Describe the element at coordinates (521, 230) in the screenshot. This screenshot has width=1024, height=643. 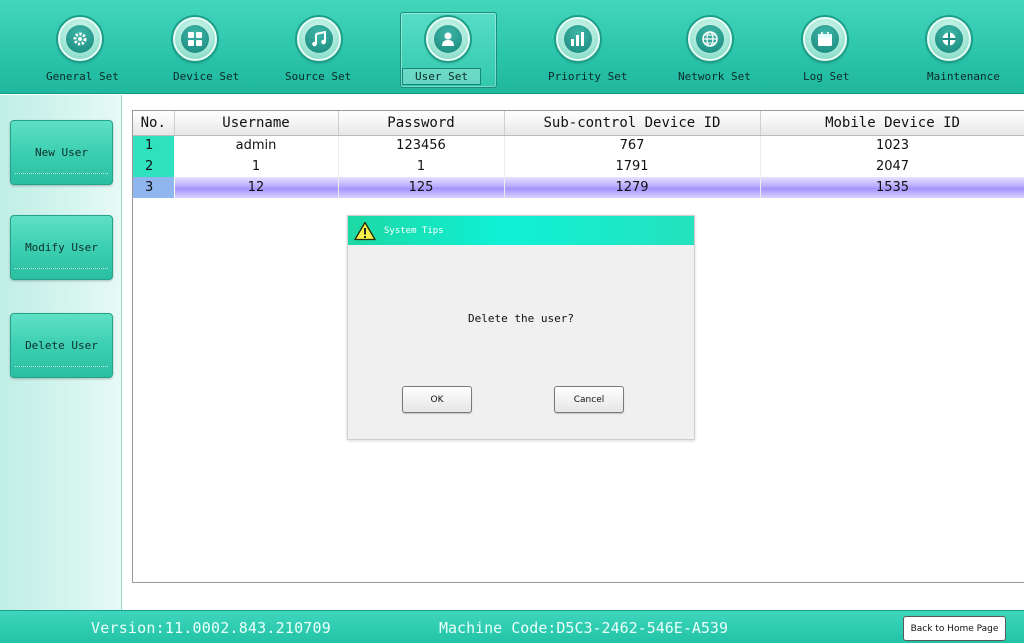
I see `dialog-title-bar: System Tips` at that location.